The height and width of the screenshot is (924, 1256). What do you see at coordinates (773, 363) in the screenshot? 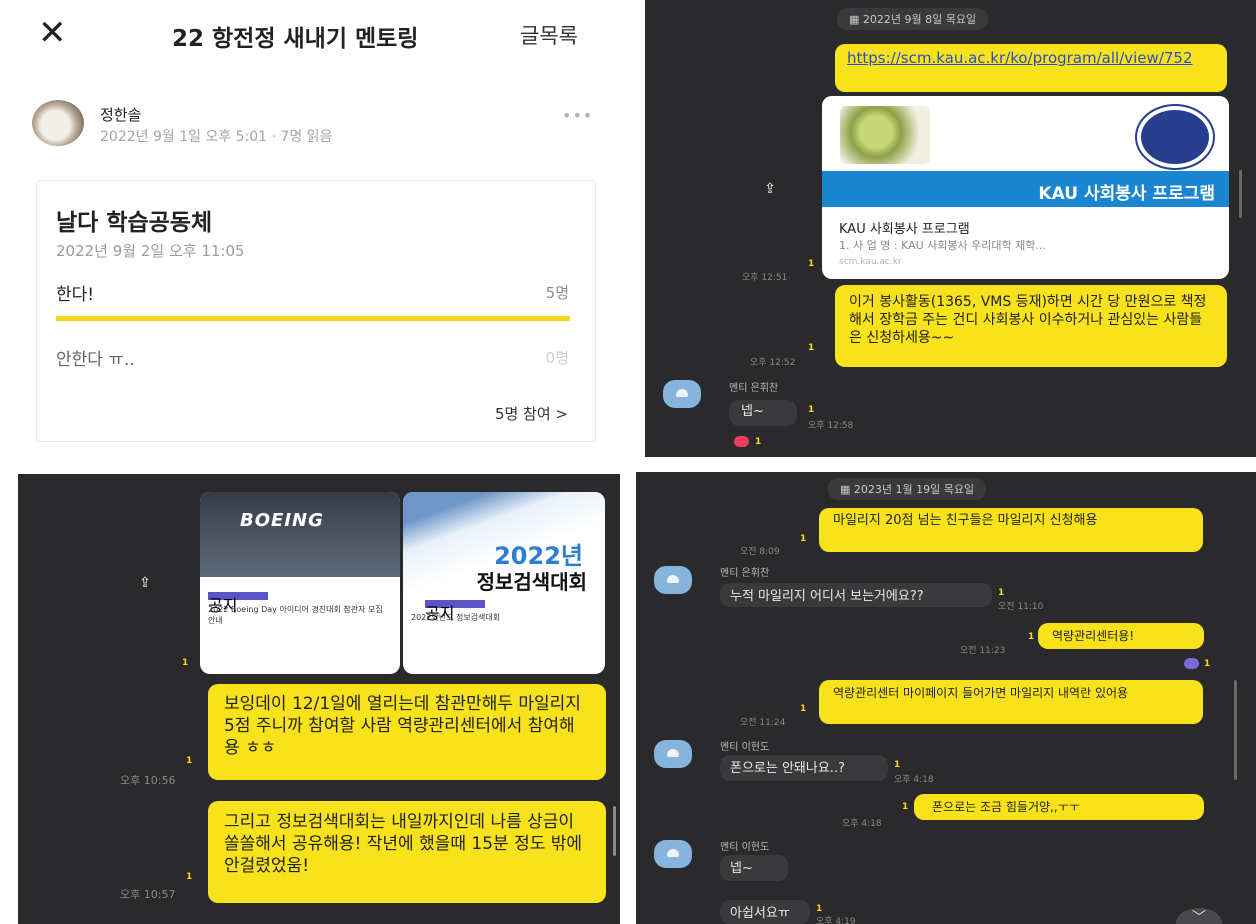
I see `message-time: 오후 12:52` at bounding box center [773, 363].